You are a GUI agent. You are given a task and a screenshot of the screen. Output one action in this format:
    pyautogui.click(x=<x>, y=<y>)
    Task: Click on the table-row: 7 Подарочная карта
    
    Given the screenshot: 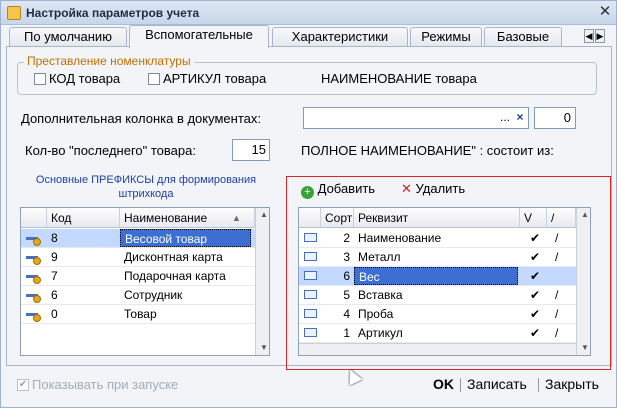 What is the action you would take?
    pyautogui.click(x=138, y=276)
    